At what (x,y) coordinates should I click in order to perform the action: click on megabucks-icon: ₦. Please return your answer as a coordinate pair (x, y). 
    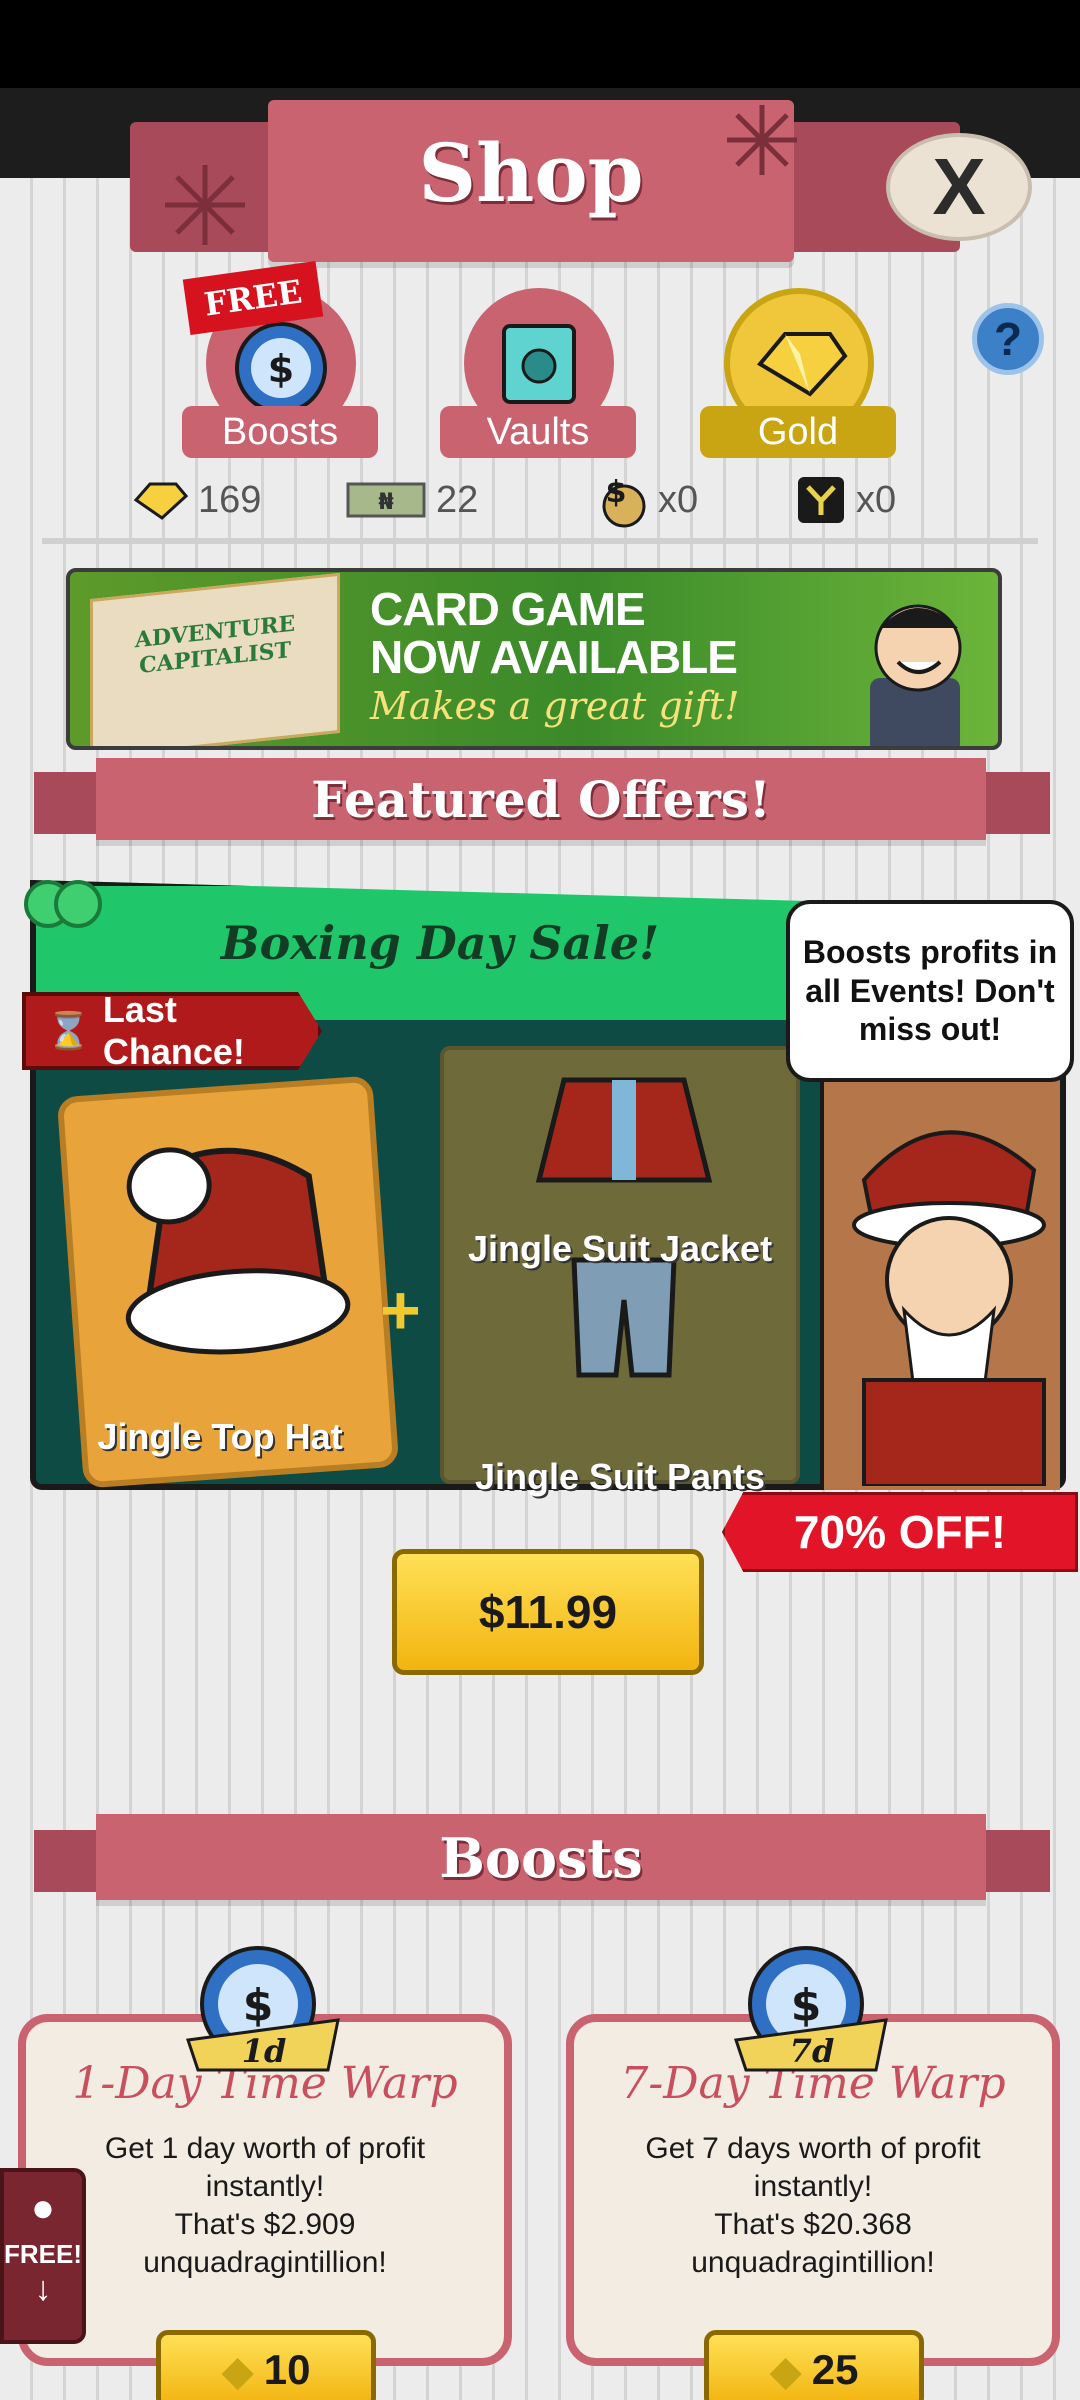
    Looking at the image, I should click on (386, 500).